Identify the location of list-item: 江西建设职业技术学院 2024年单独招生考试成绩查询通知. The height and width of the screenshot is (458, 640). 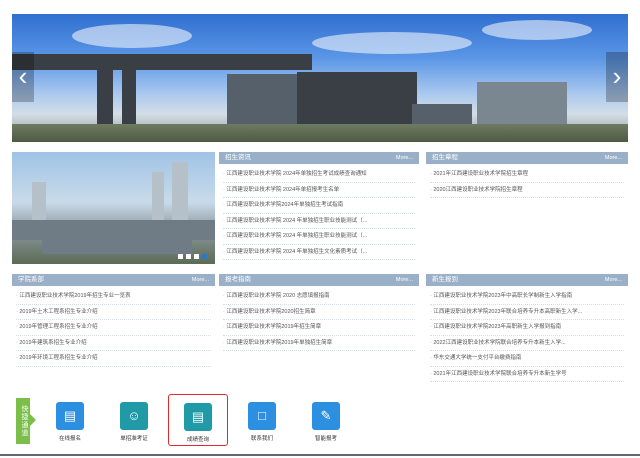
(319, 175).